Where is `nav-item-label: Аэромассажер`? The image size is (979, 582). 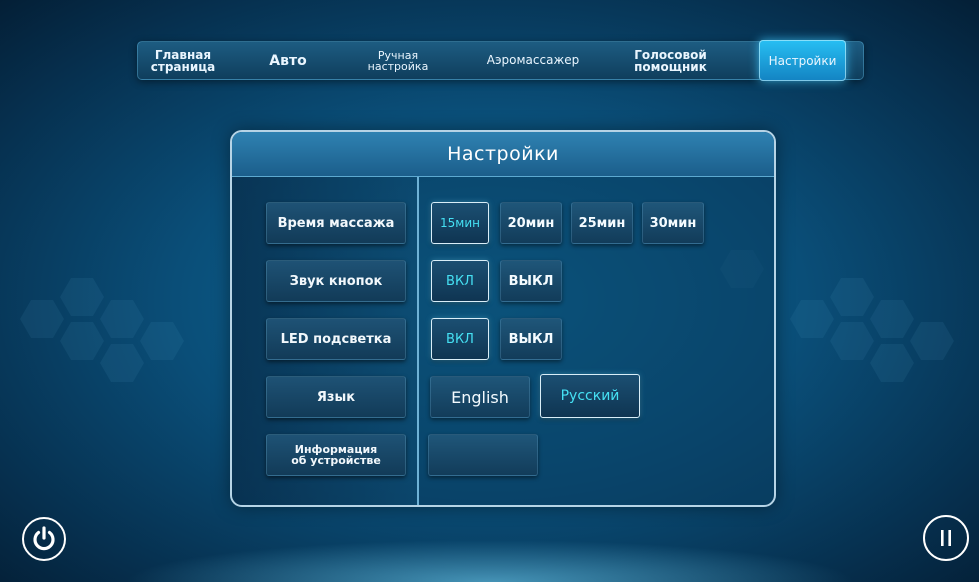 nav-item-label: Аэромассажер is located at coordinates (533, 60).